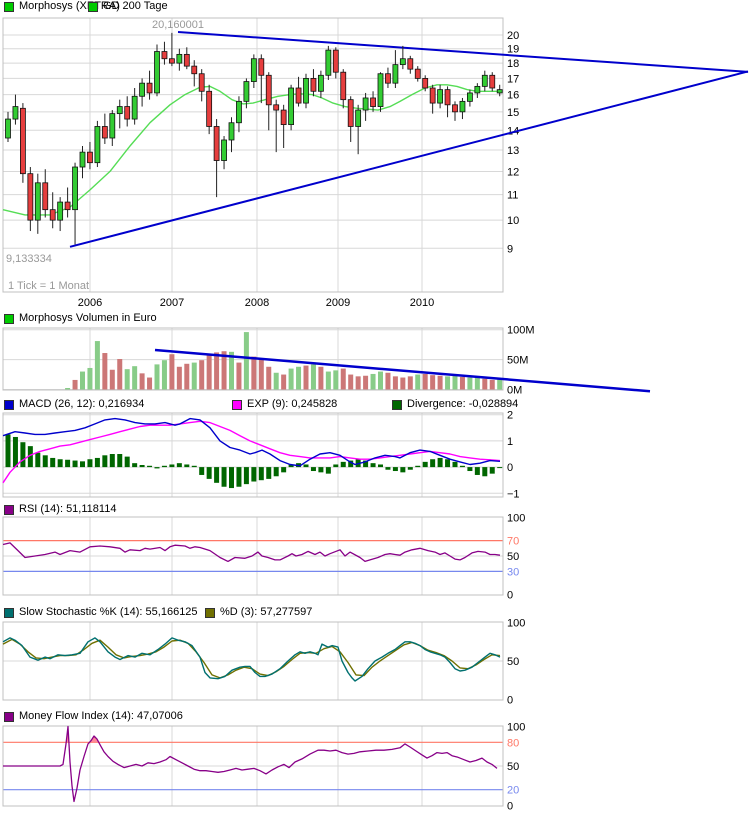 The width and height of the screenshot is (750, 814). I want to click on svg-text: 30, so click(513, 572).